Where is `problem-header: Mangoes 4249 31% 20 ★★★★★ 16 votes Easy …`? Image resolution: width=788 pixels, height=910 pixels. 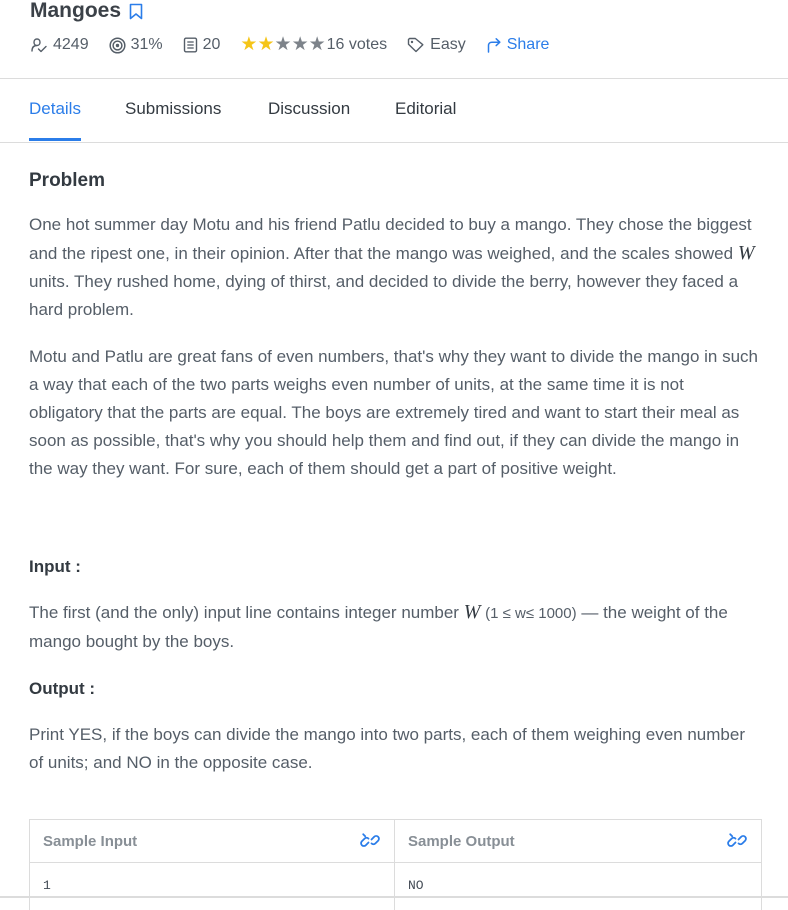 problem-header: Mangoes 4249 31% 20 ★★★★★ 16 votes Easy … is located at coordinates (394, 39).